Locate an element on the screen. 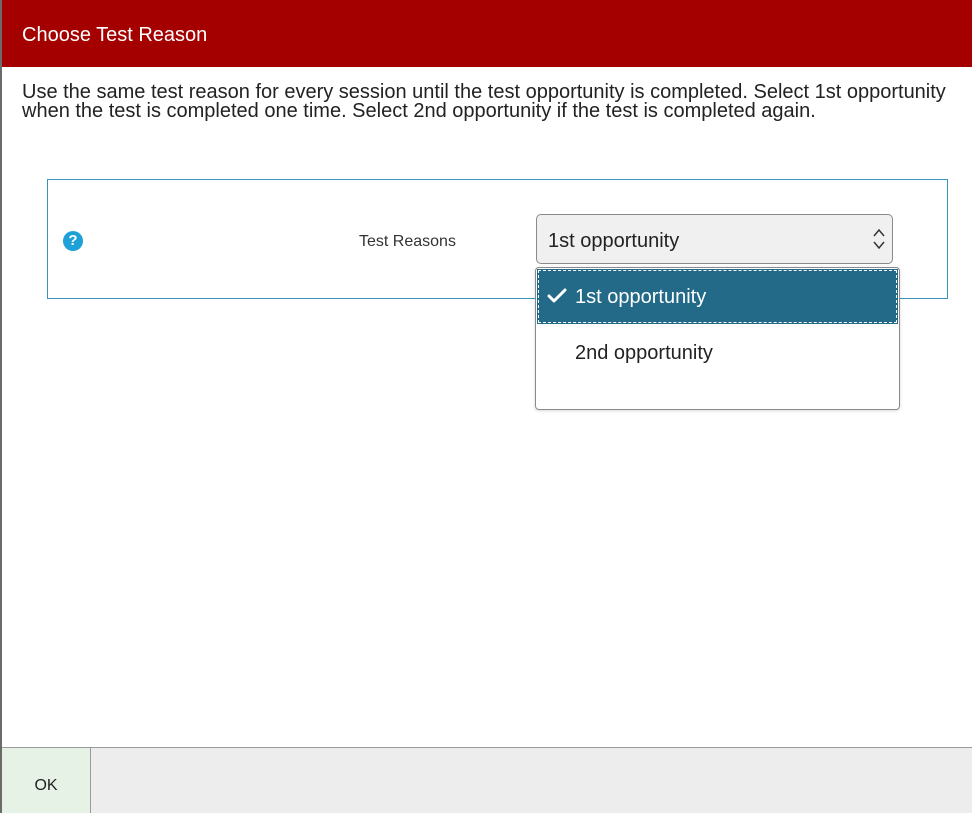 The width and height of the screenshot is (972, 823). chevron-up-down-icon is located at coordinates (879, 239).